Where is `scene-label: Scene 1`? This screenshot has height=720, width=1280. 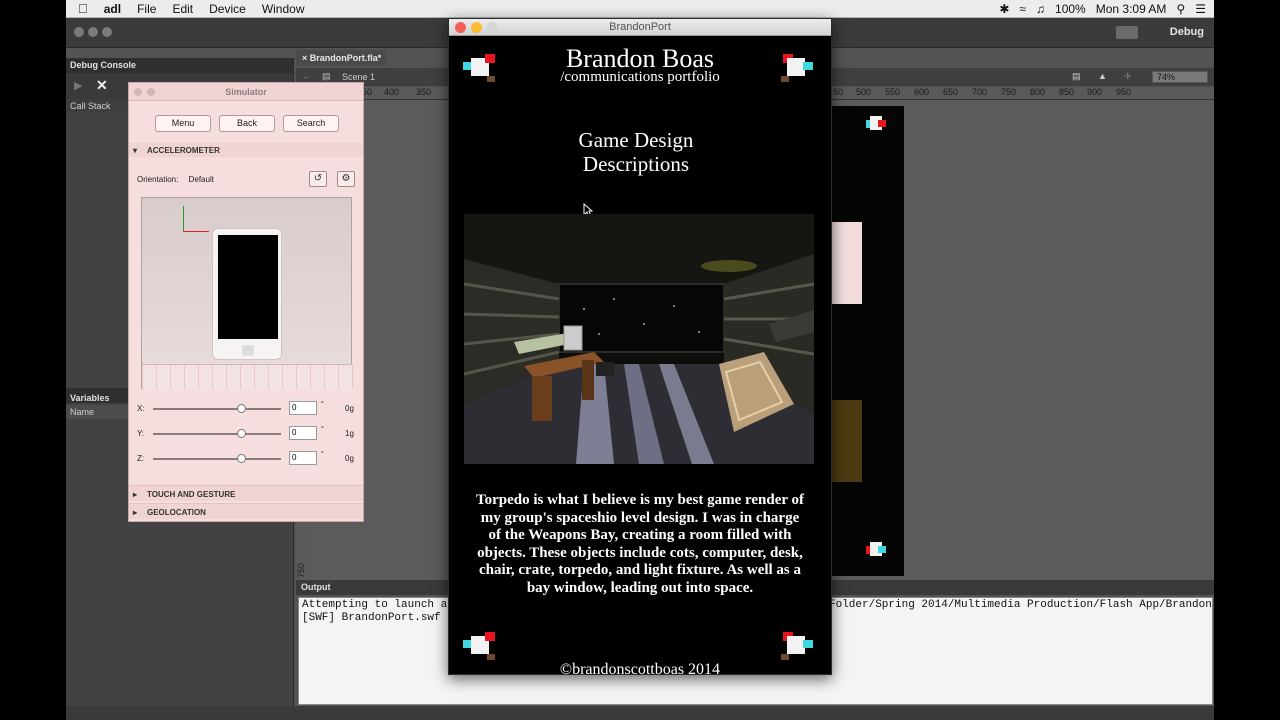
scene-label: Scene 1 is located at coordinates (358, 77).